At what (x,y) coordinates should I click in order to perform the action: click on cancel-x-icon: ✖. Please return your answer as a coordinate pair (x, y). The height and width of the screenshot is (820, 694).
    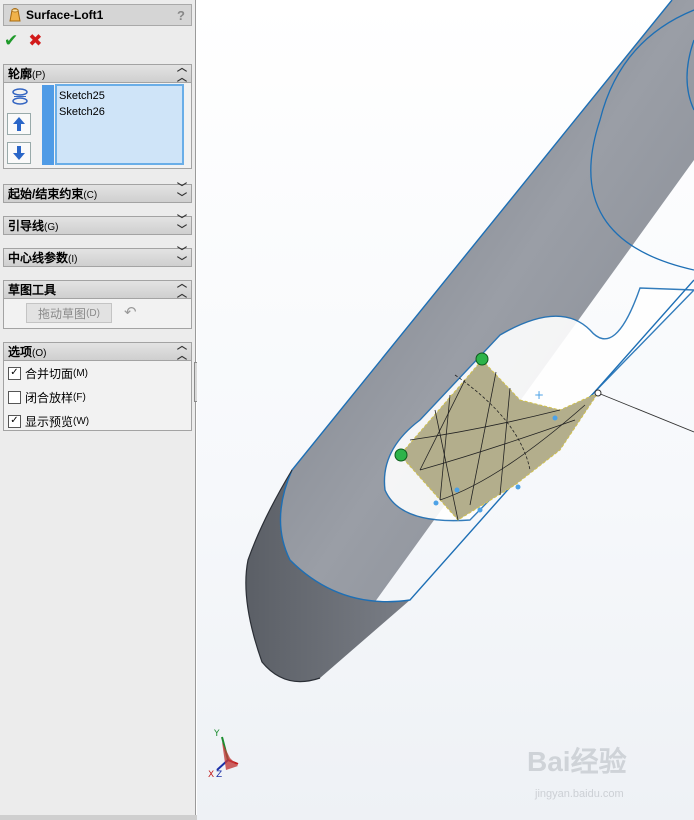
    Looking at the image, I should click on (35, 41).